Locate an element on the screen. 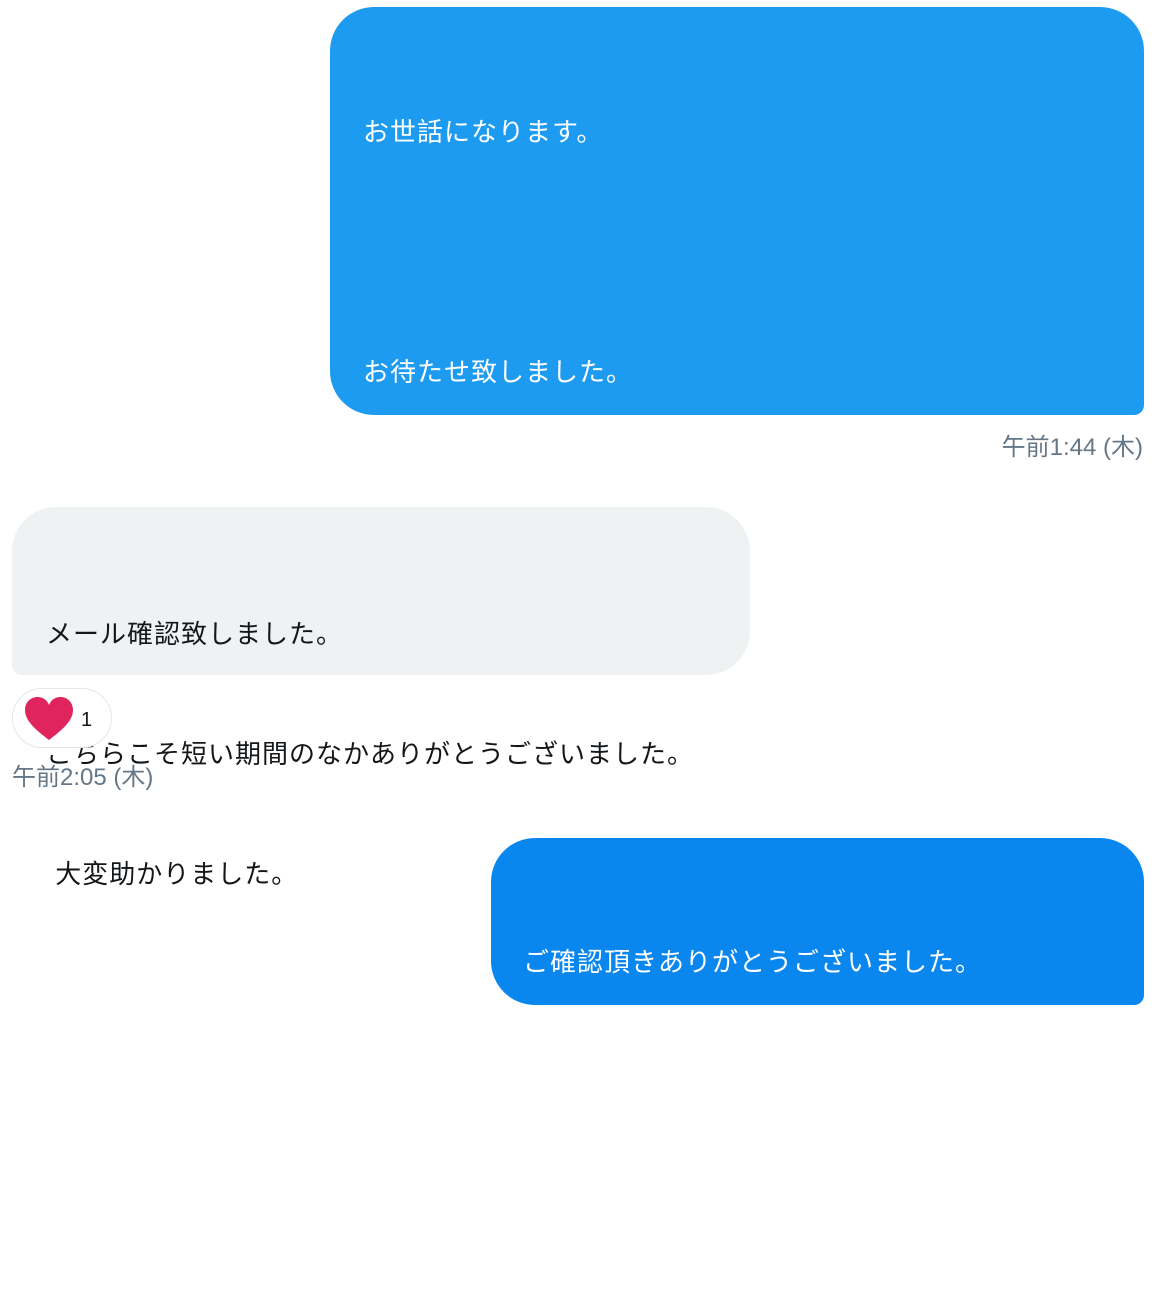 This screenshot has width=1163, height=1303. reaction-badge: 1 is located at coordinates (62, 718).